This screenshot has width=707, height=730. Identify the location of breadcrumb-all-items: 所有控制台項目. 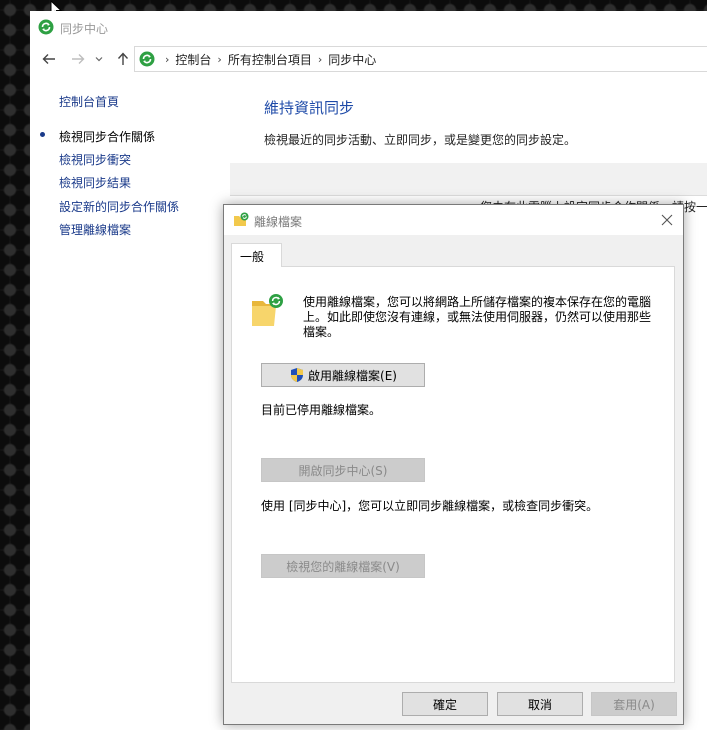
(270, 59).